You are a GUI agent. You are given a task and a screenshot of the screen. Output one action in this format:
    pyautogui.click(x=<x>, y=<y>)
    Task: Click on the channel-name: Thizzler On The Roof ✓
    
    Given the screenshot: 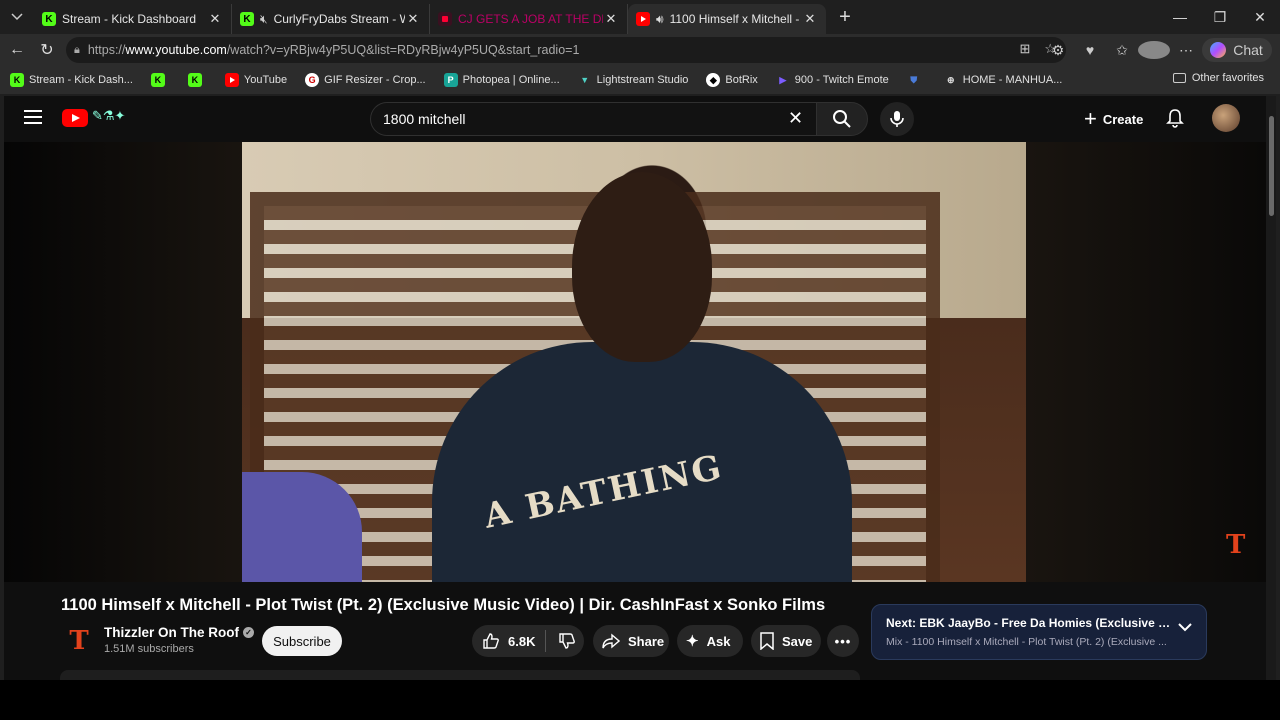 What is the action you would take?
    pyautogui.click(x=179, y=632)
    